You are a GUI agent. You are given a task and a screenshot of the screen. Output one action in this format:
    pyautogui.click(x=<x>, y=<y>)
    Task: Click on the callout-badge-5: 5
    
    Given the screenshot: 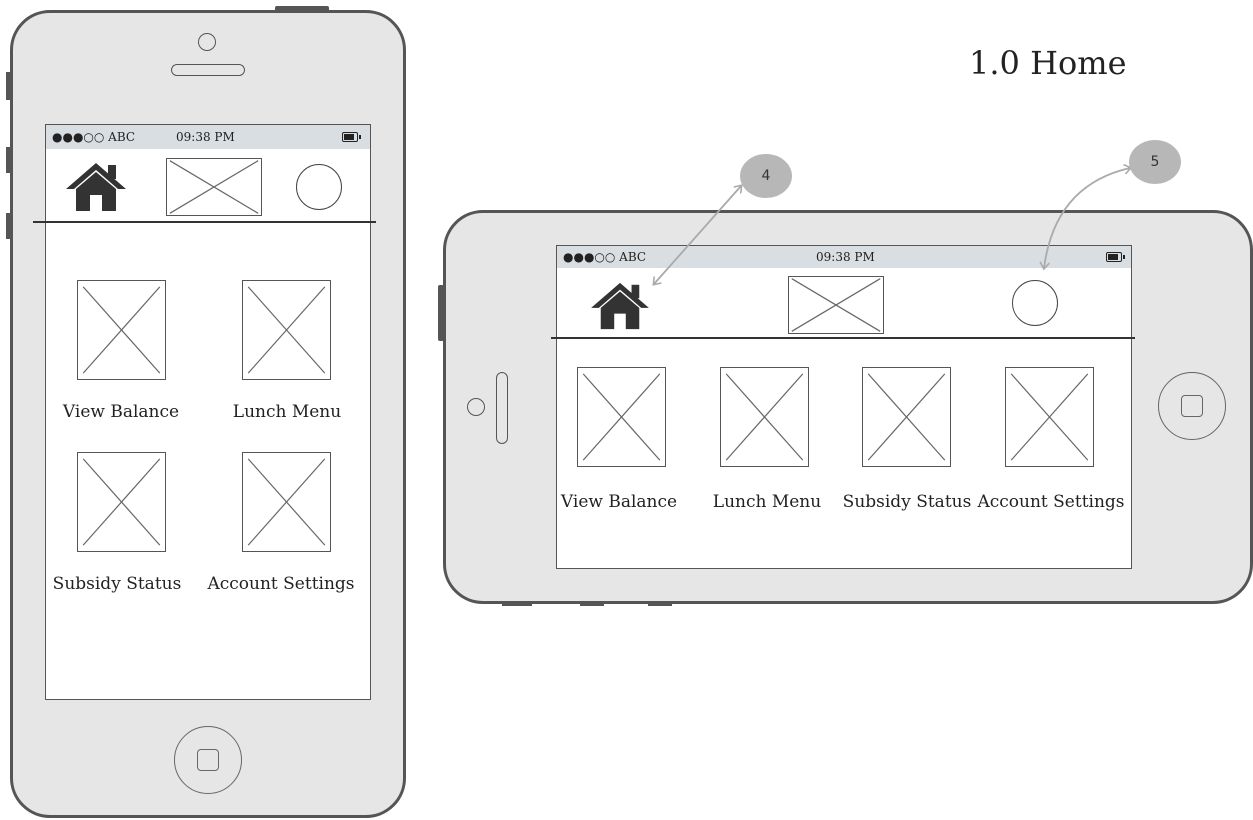 What is the action you would take?
    pyautogui.click(x=1155, y=162)
    